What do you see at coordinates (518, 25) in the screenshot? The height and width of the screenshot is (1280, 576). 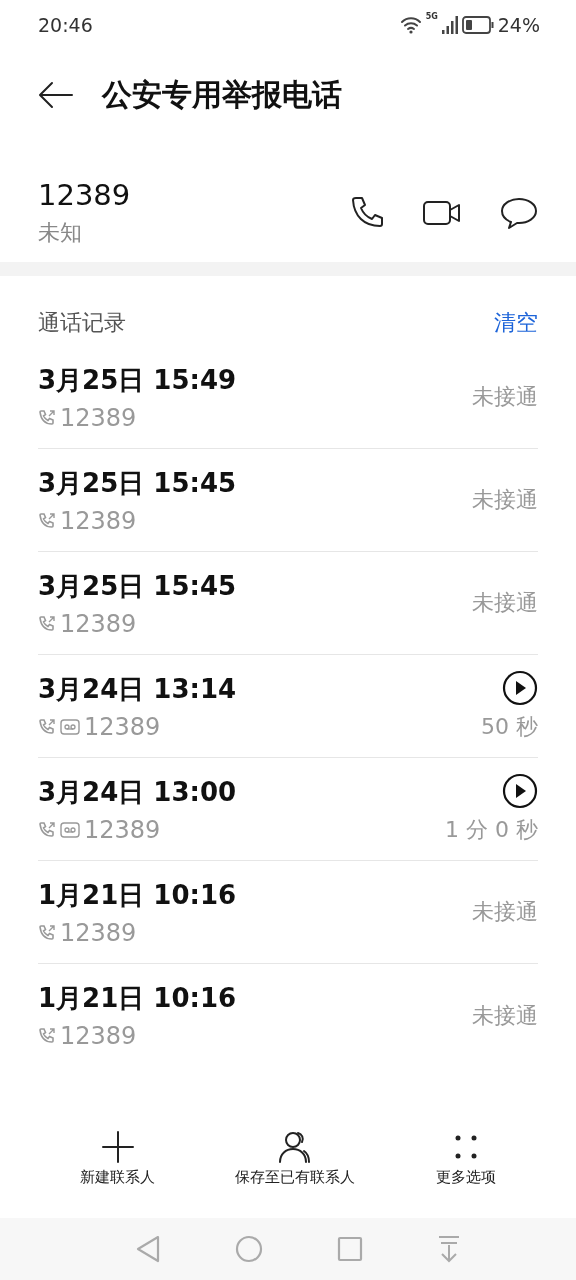 I see `battery-percent: 24%` at bounding box center [518, 25].